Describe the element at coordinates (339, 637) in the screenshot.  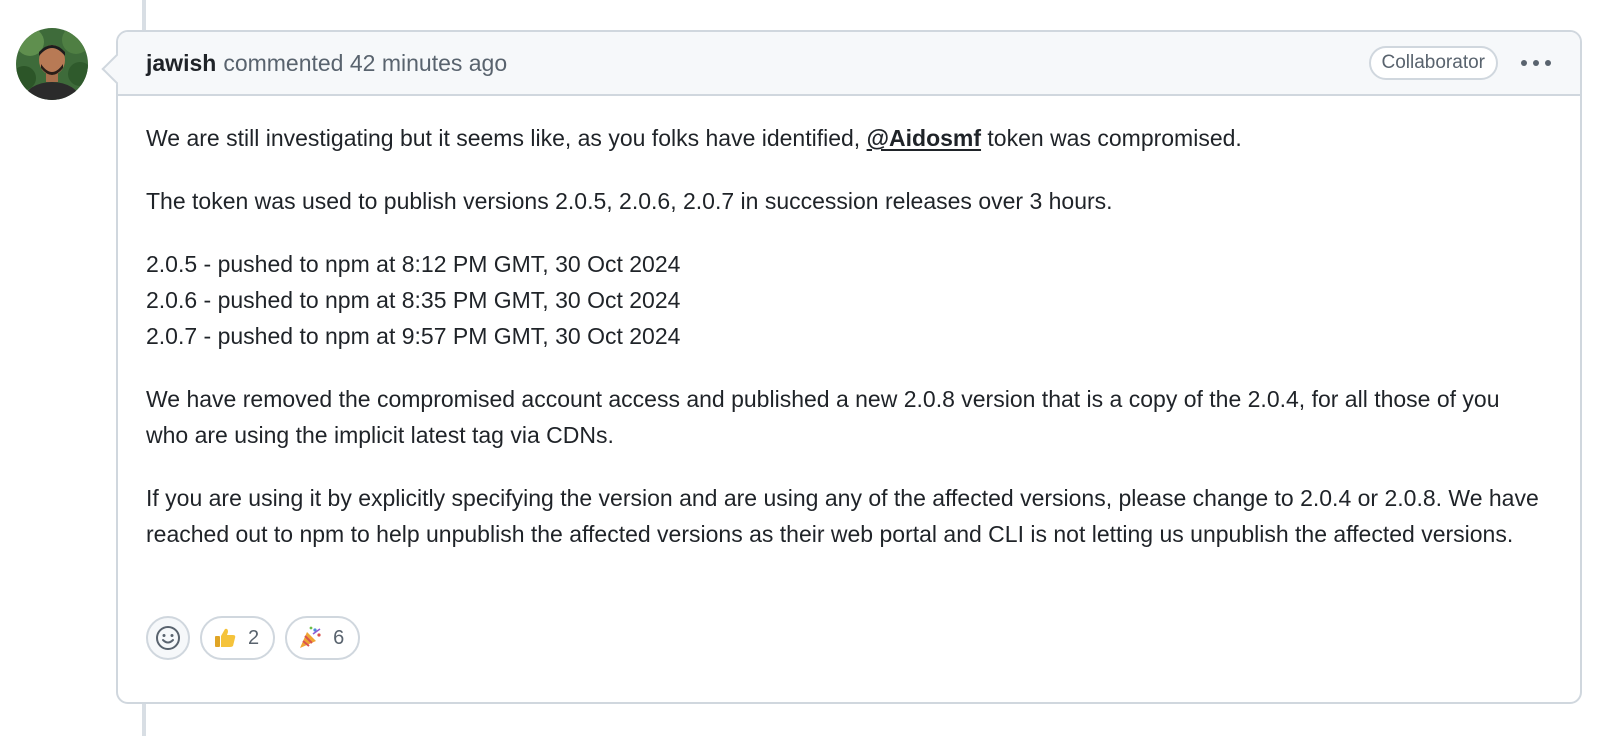
I see `reaction-count: 6` at that location.